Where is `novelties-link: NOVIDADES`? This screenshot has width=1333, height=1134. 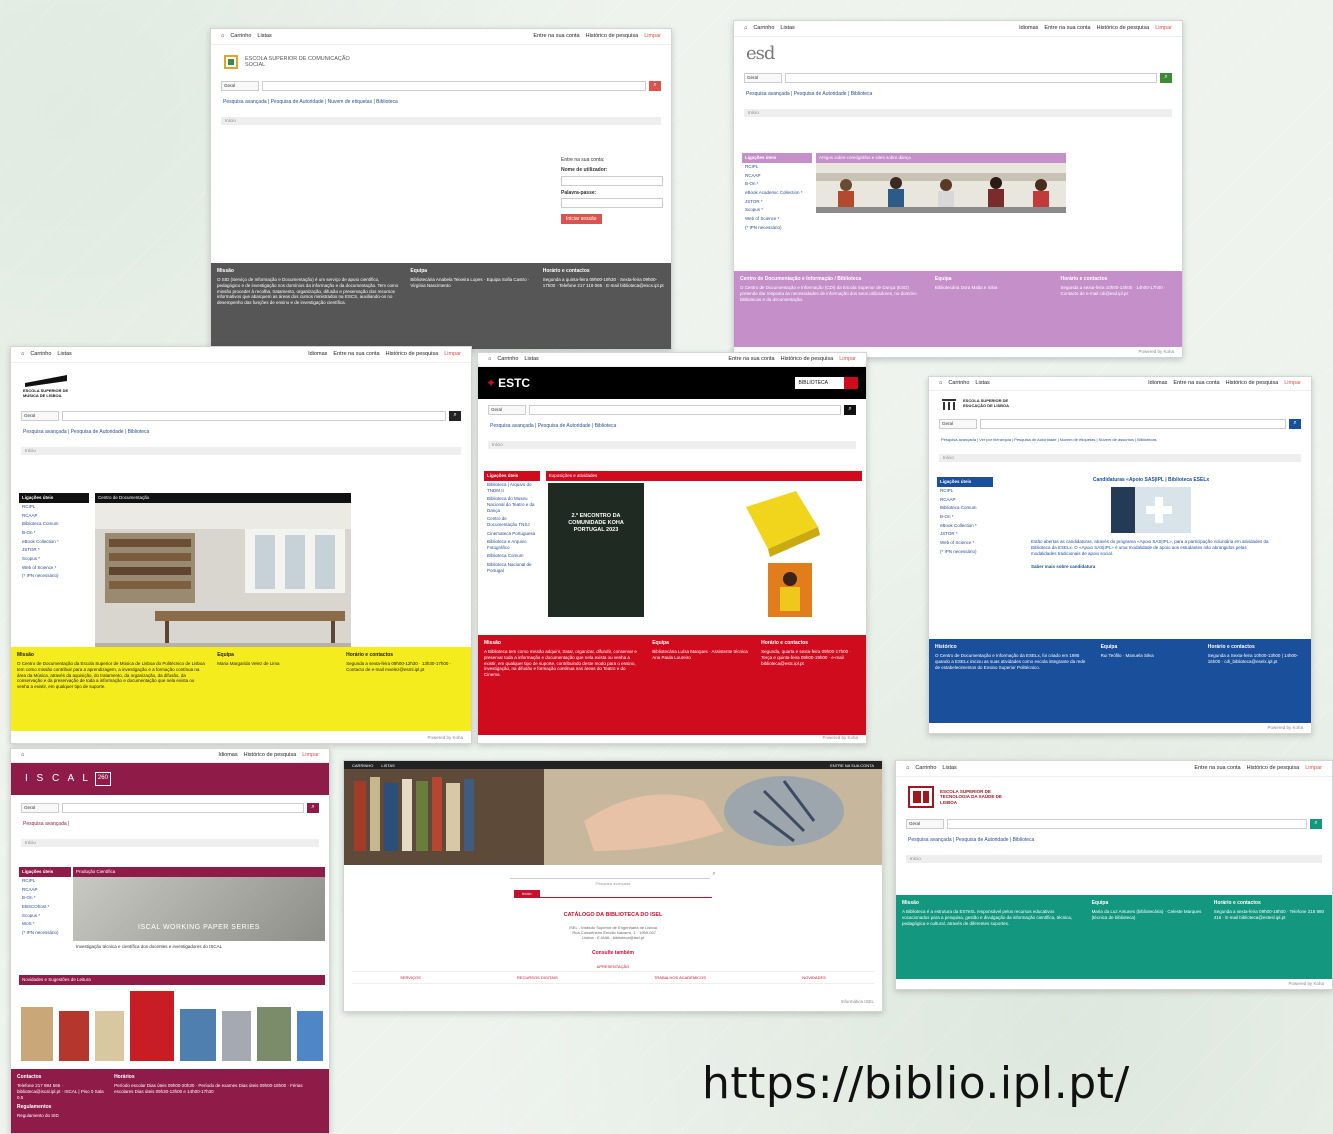 novelties-link: NOVIDADES is located at coordinates (814, 977).